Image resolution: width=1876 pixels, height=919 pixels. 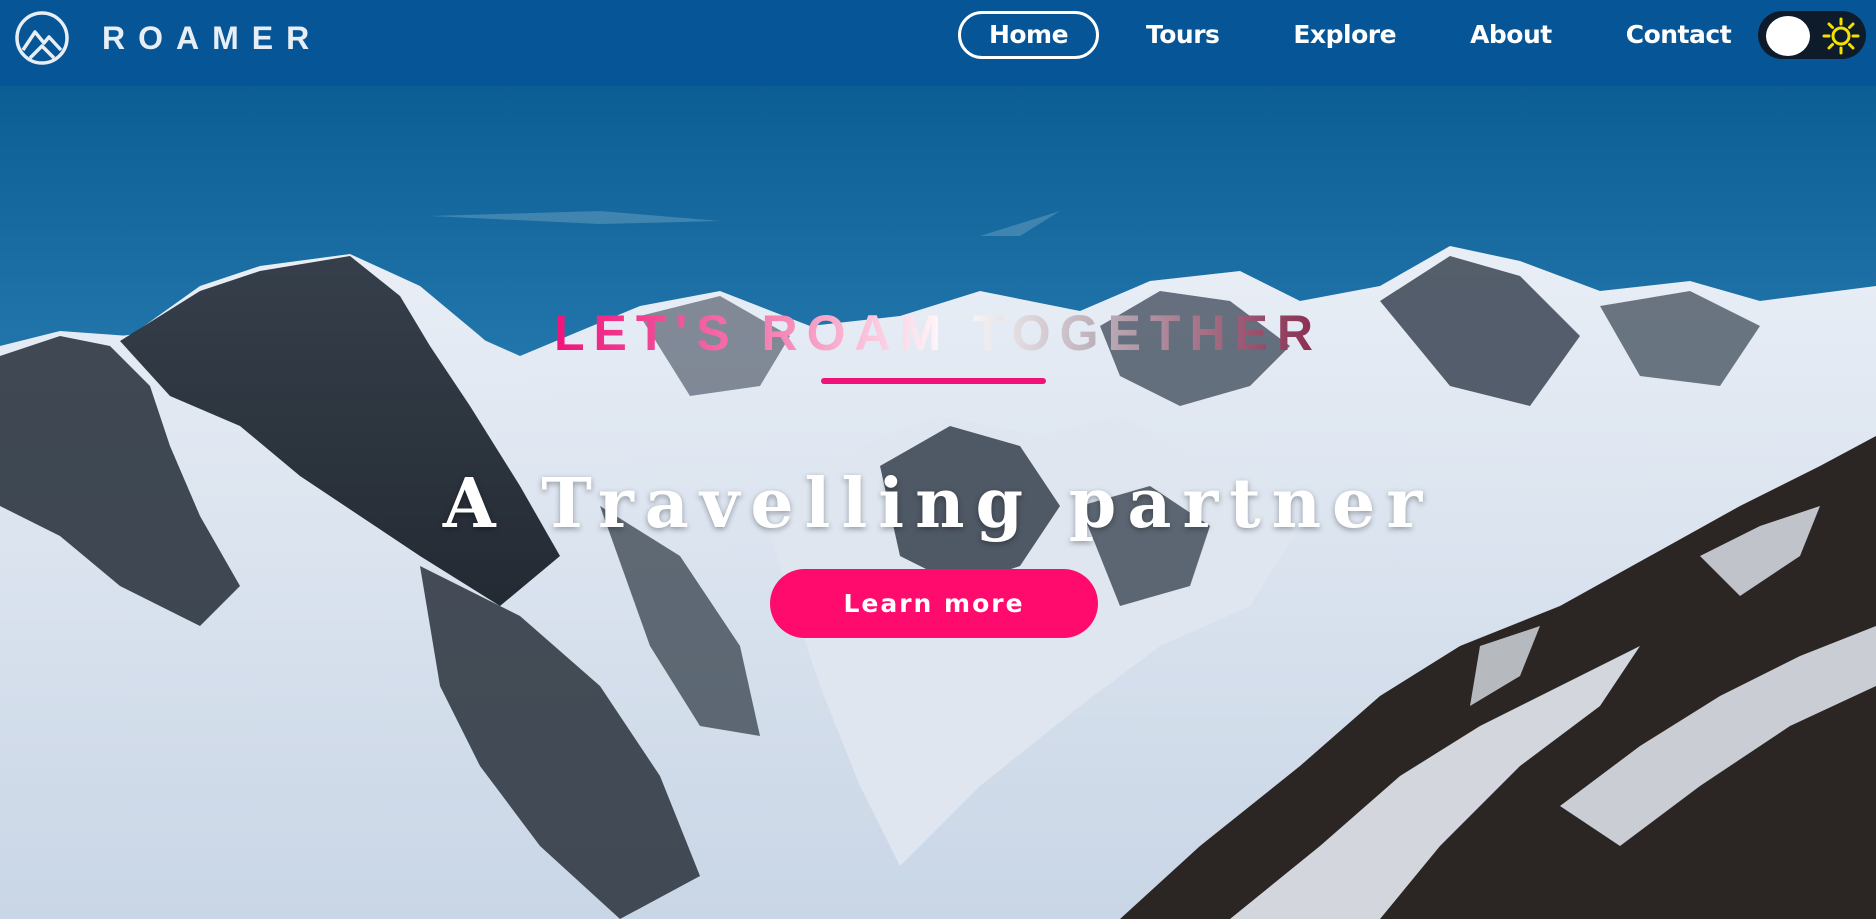 I want to click on toggle-knob, so click(x=1788, y=36).